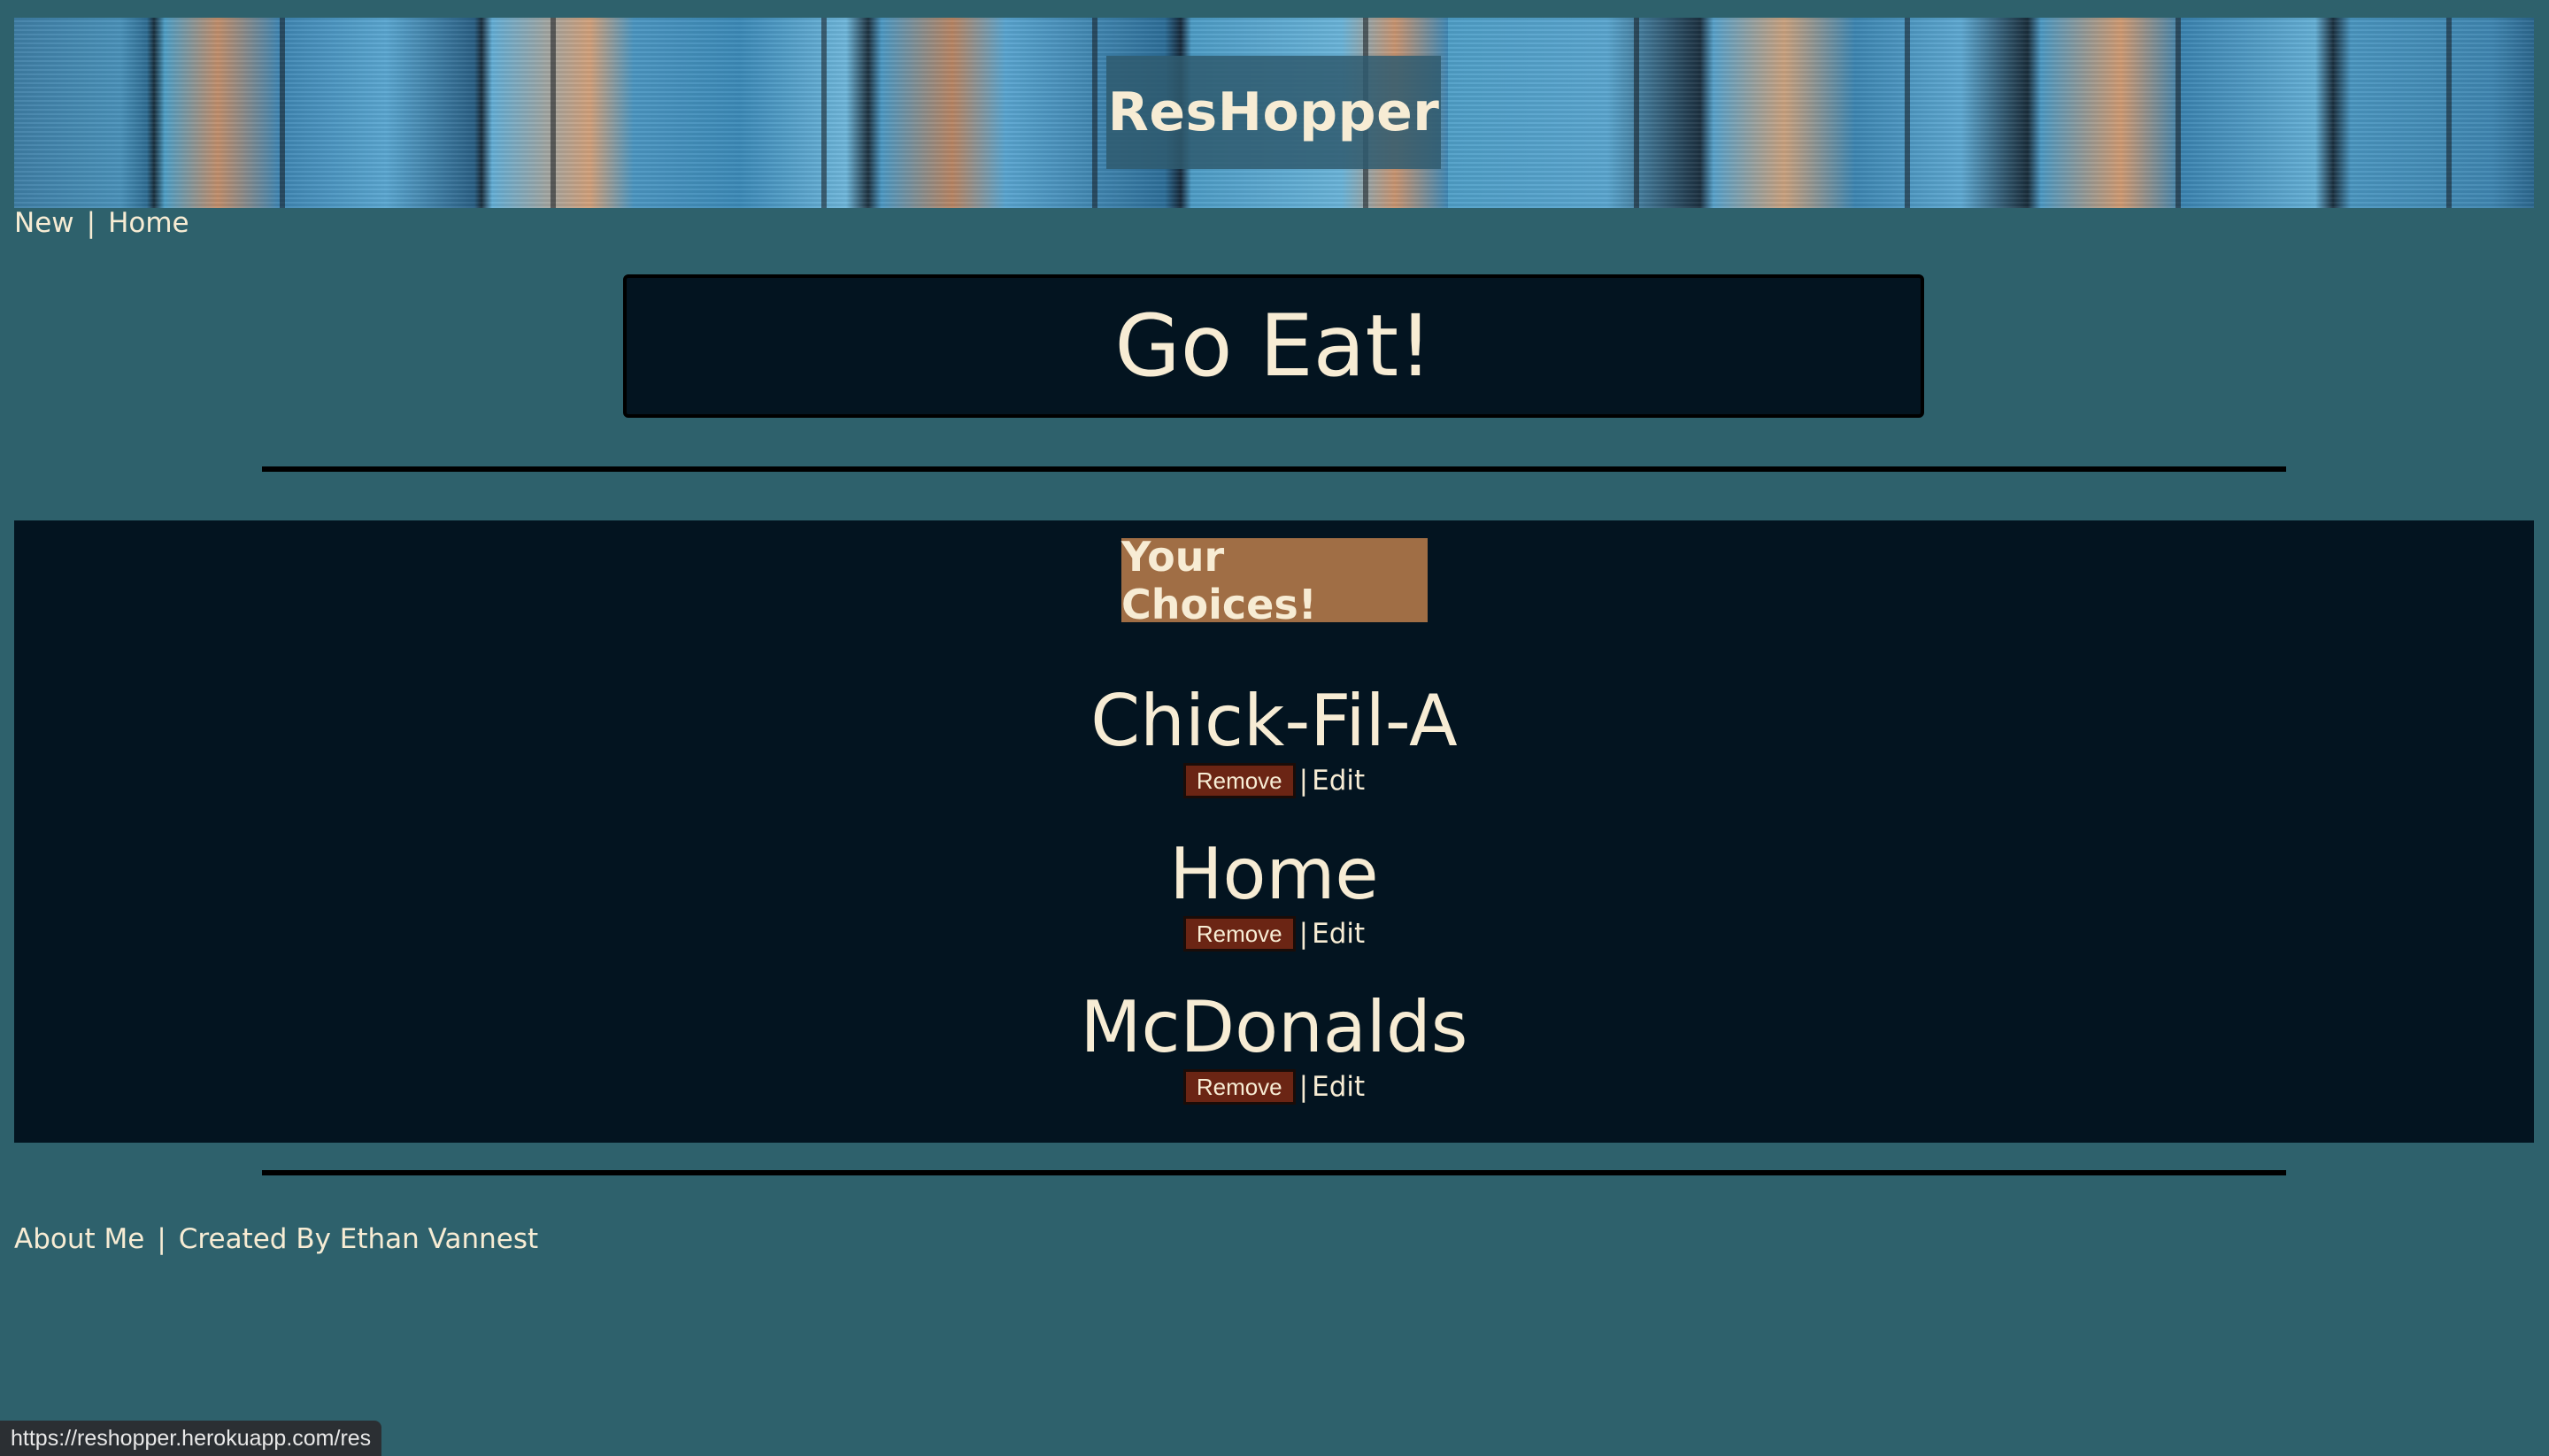 Image resolution: width=2549 pixels, height=1456 pixels. What do you see at coordinates (102, 223) in the screenshot?
I see `top-nav: New | Home` at bounding box center [102, 223].